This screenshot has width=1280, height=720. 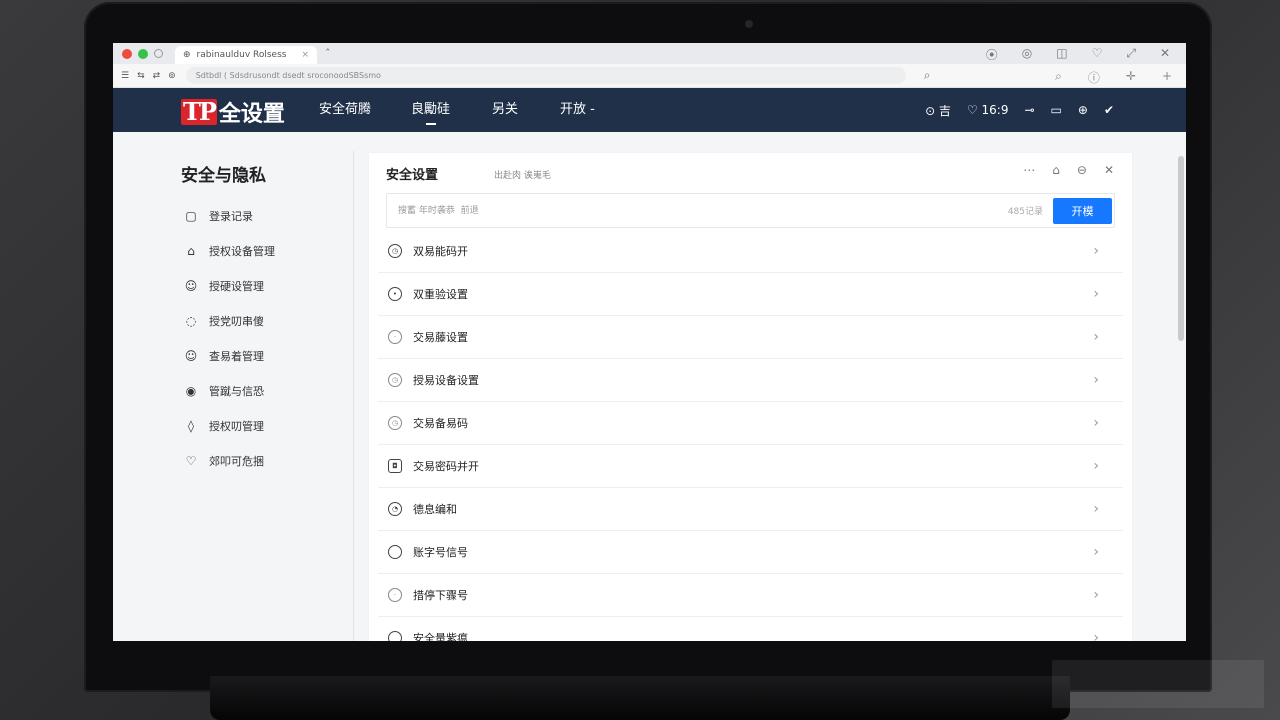 What do you see at coordinates (505, 110) in the screenshot?
I see `nav-item-3: 另关` at bounding box center [505, 110].